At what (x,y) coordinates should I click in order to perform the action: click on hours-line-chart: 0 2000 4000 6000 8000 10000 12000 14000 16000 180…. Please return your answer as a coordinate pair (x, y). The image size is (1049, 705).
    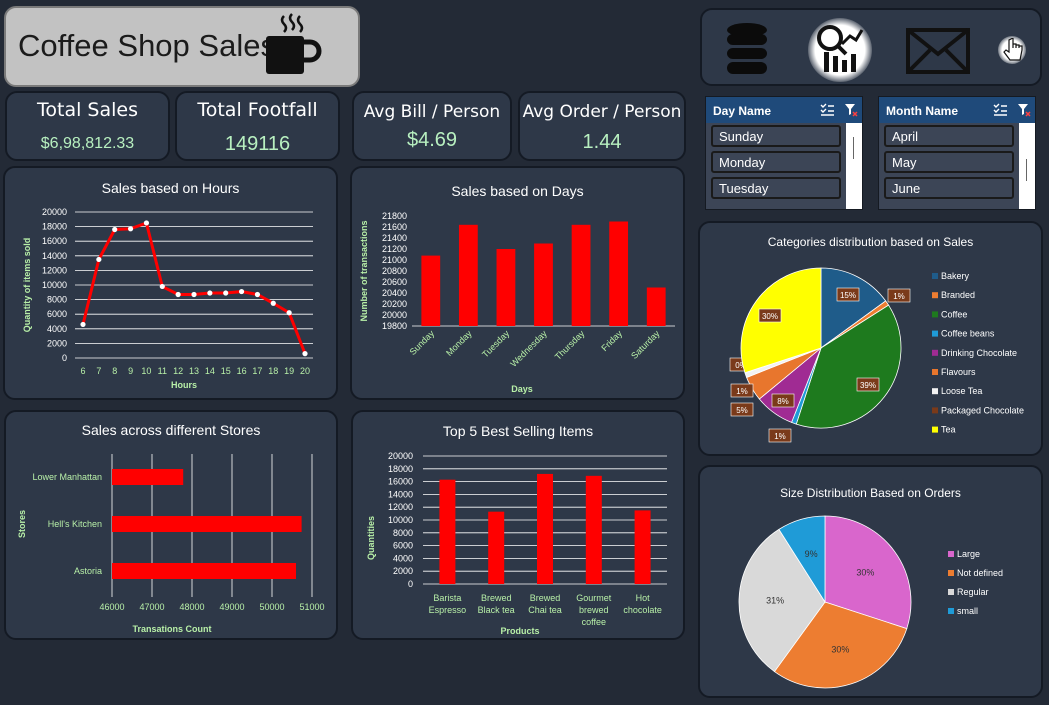
    Looking at the image, I should click on (167, 298).